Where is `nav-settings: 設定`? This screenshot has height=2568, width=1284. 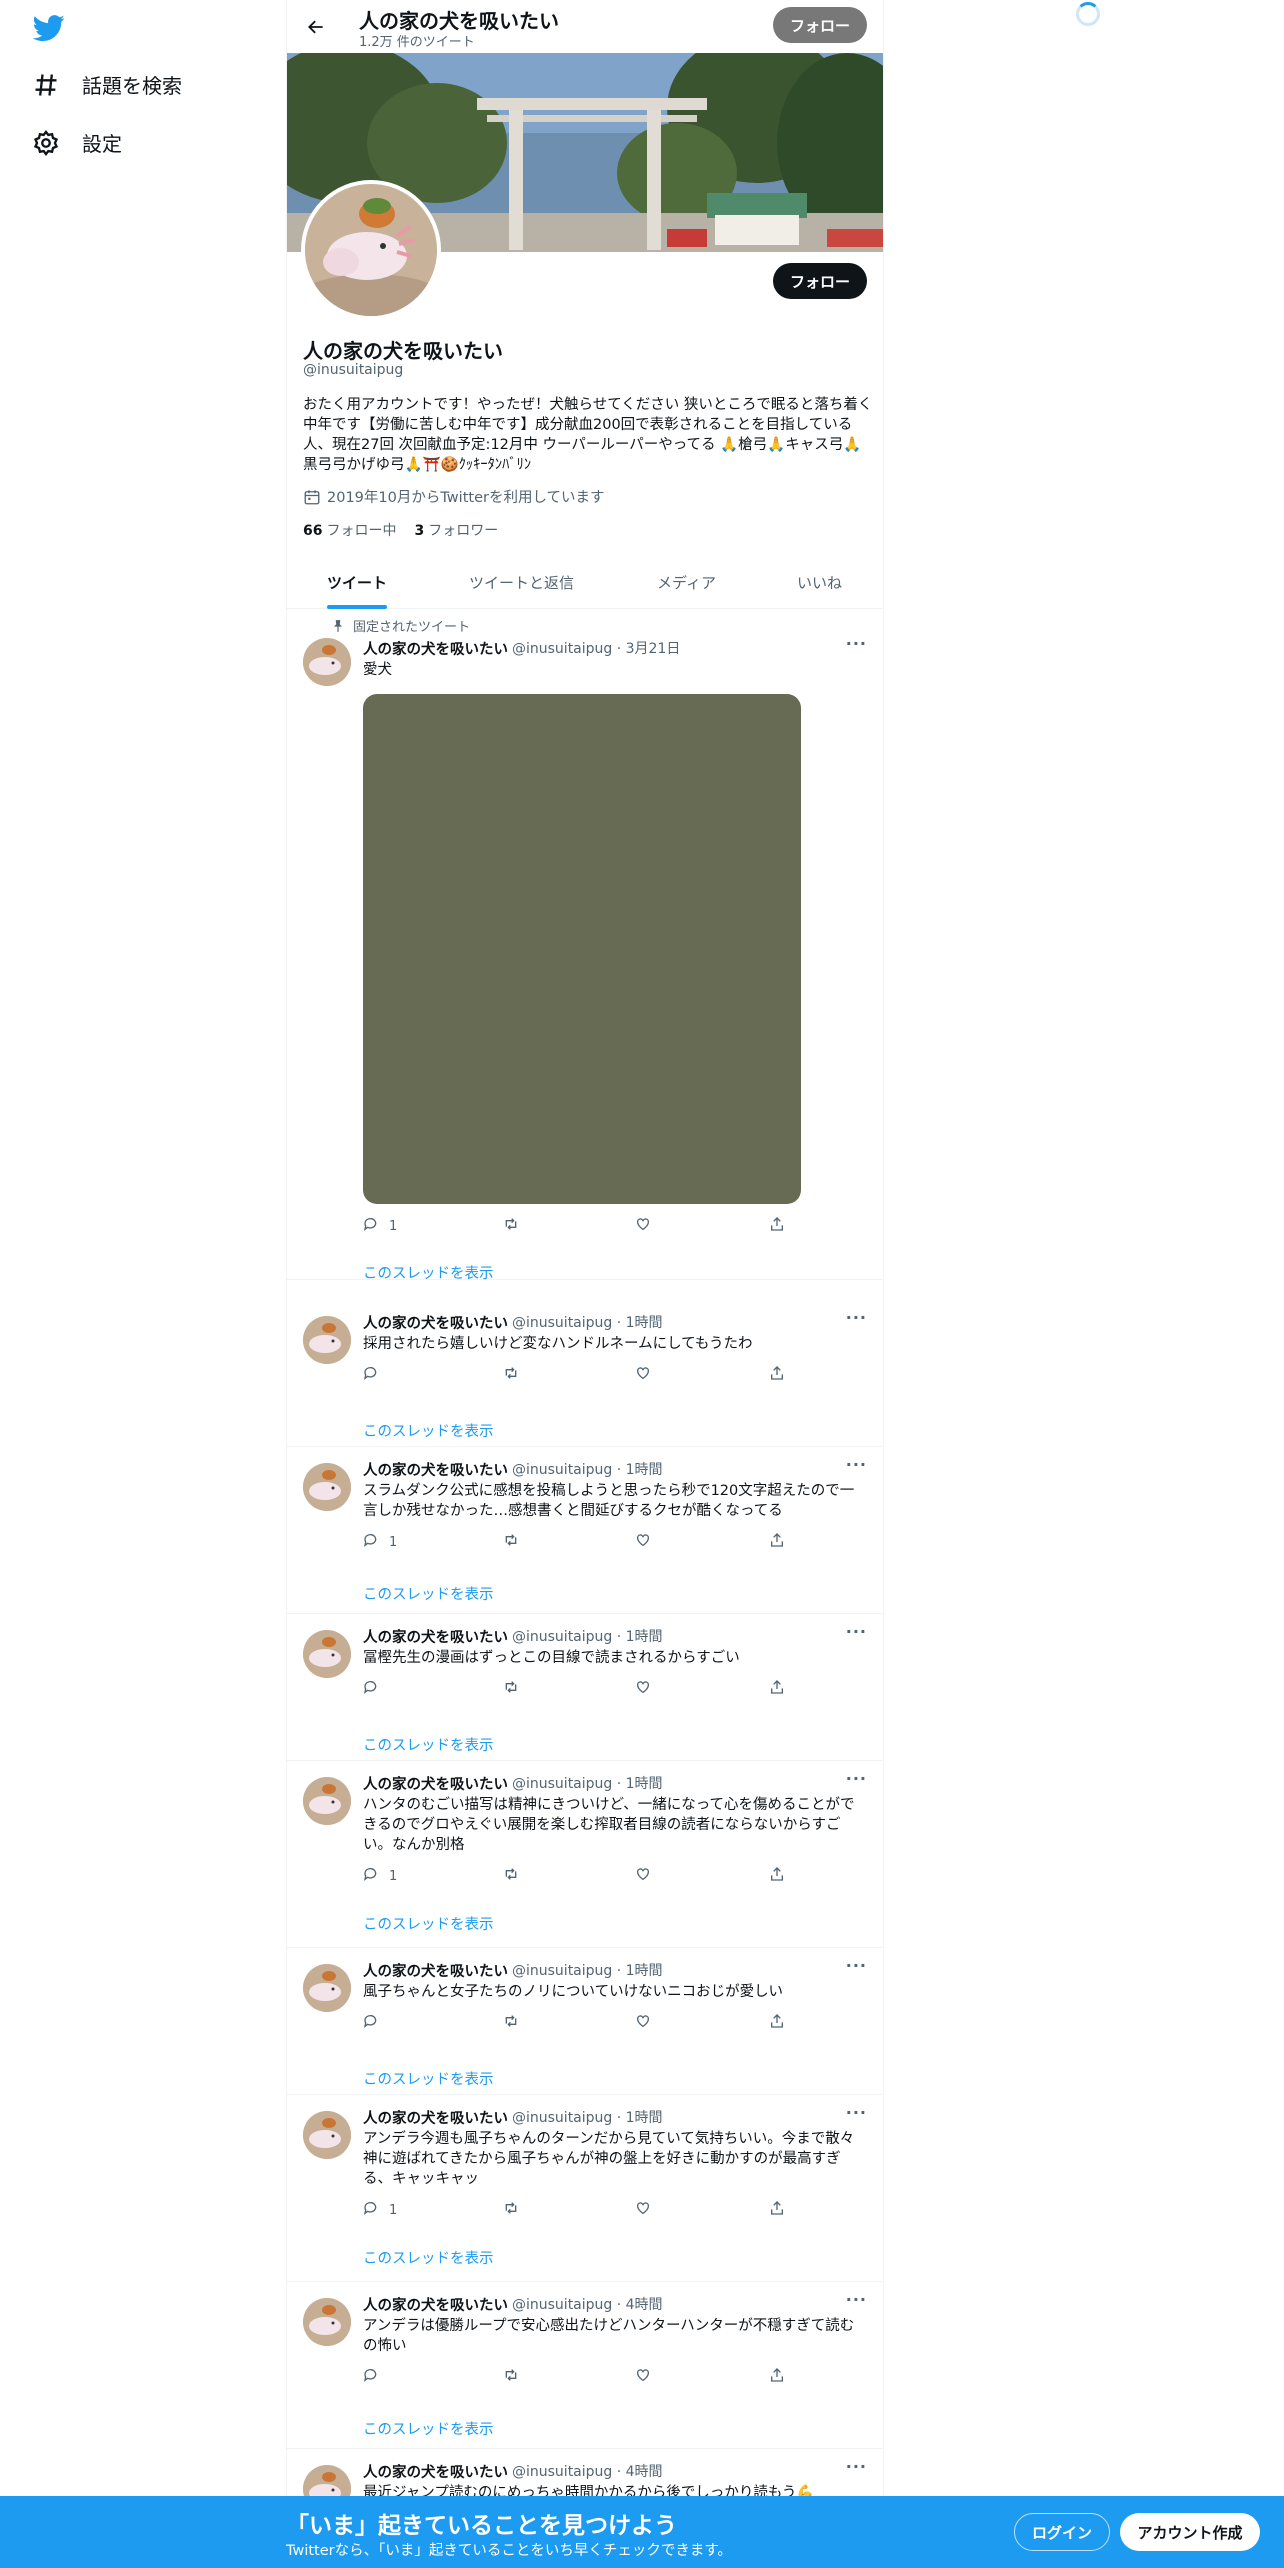
nav-settings: 設定 is located at coordinates (77, 142).